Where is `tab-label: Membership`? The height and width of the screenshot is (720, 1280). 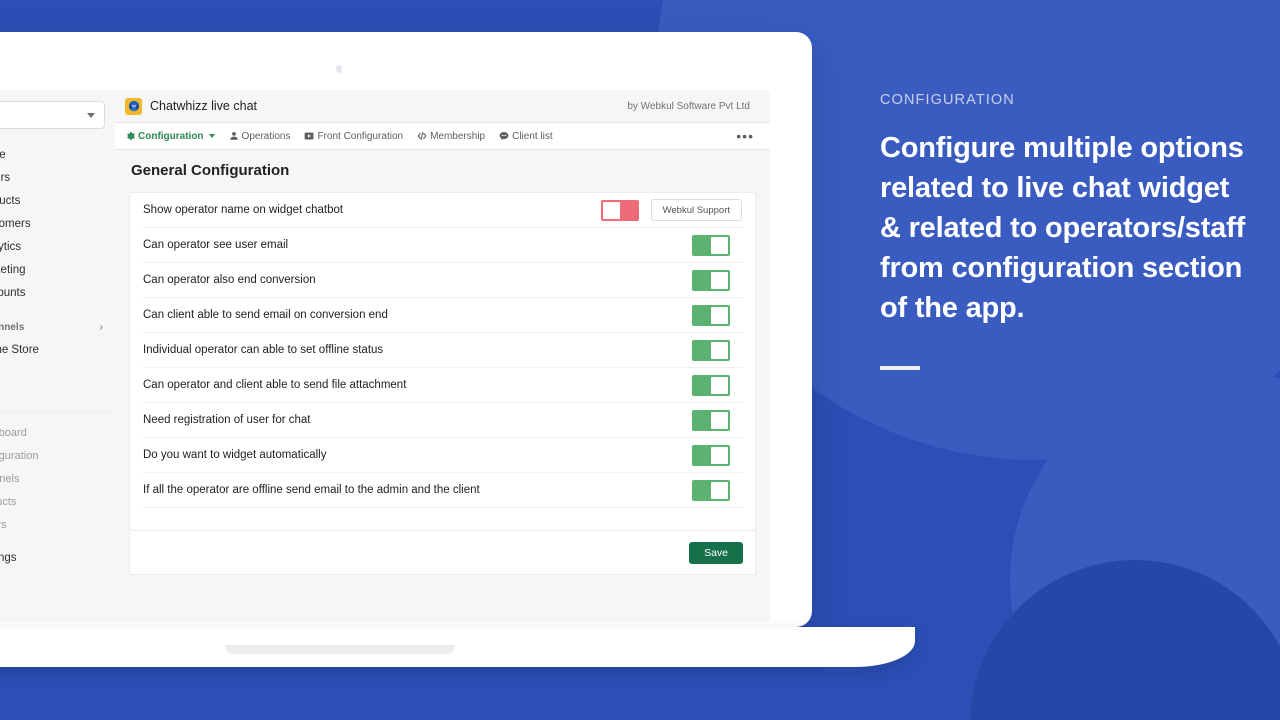
tab-label: Membership is located at coordinates (458, 136).